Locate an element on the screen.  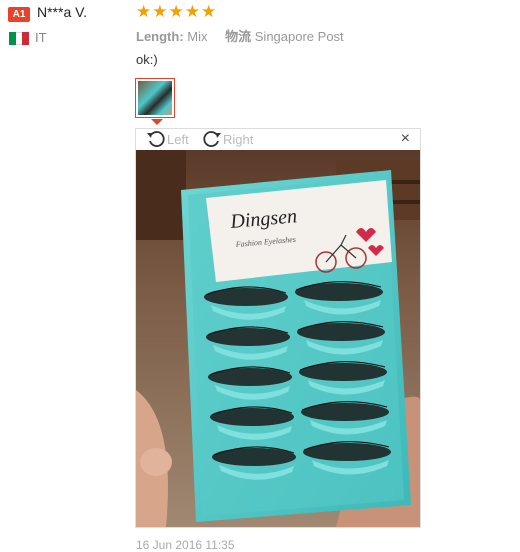
italy-flag-icon is located at coordinates (19, 38).